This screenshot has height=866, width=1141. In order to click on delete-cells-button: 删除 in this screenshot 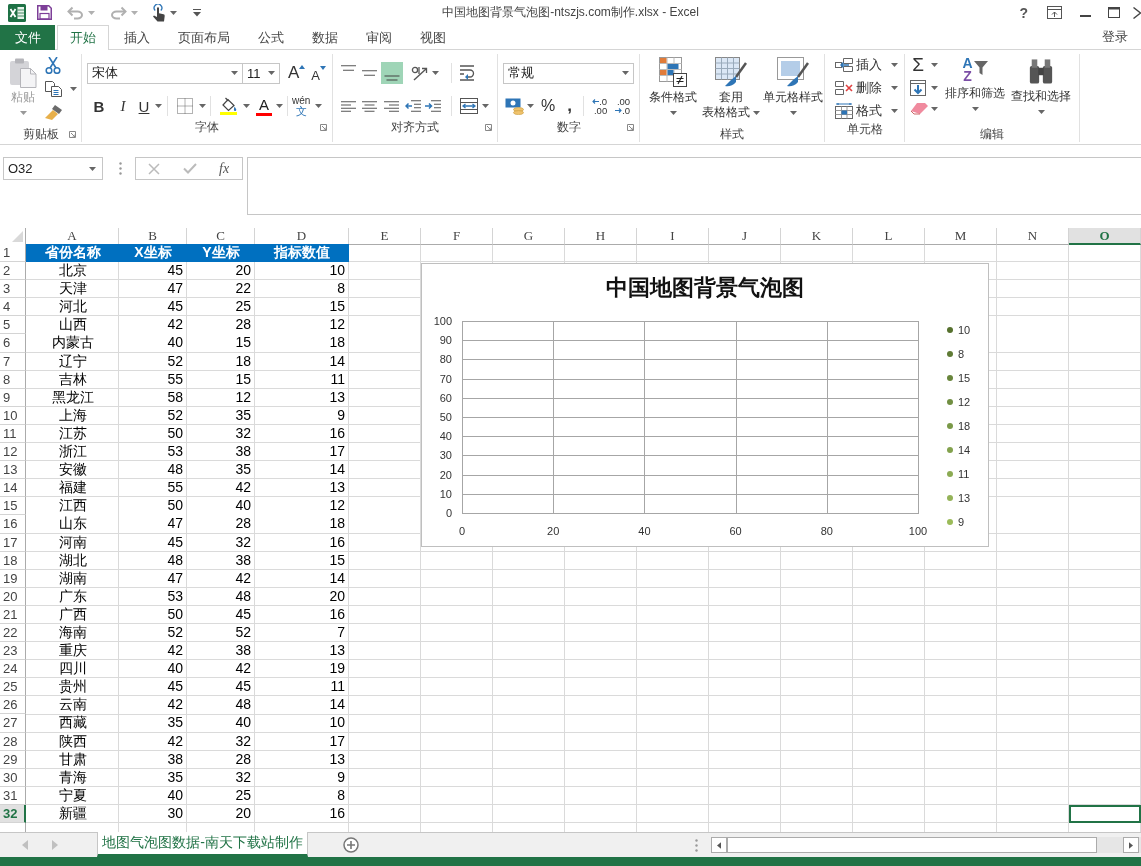, I will do `click(869, 88)`.